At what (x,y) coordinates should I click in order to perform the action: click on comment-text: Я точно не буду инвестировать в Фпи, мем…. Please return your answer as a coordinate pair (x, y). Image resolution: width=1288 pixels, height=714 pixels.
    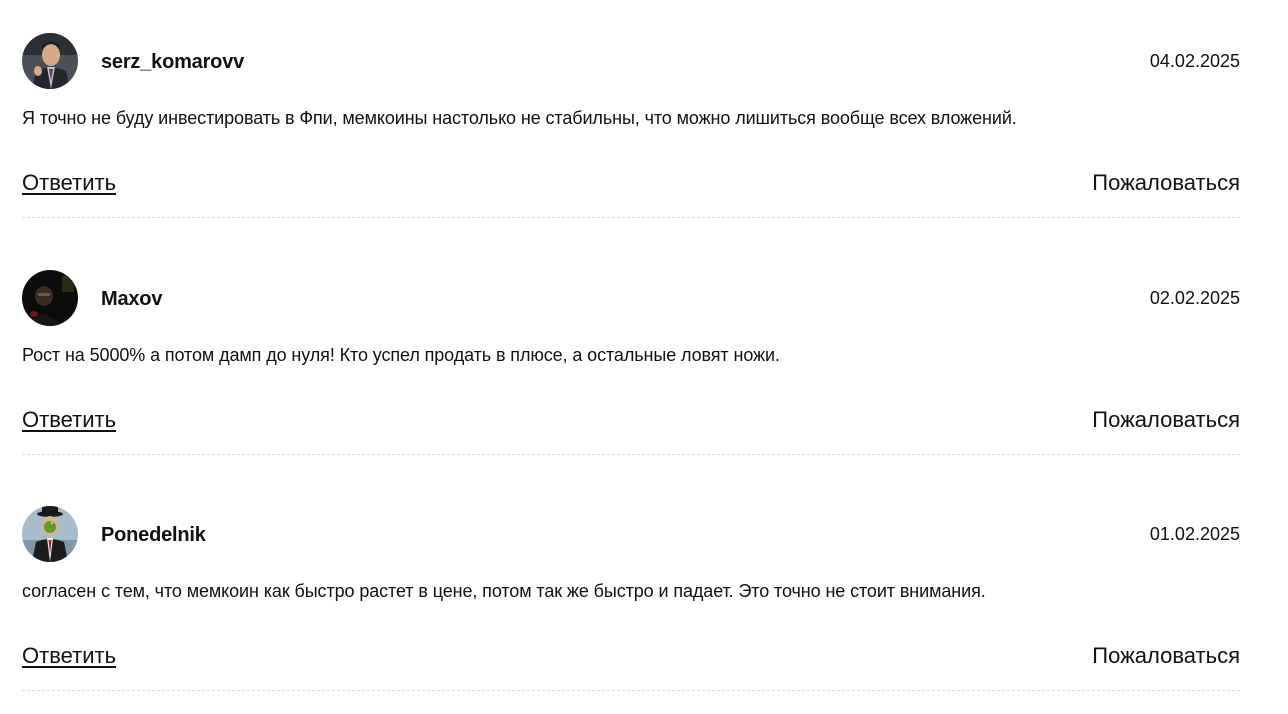
    Looking at the image, I should click on (519, 118).